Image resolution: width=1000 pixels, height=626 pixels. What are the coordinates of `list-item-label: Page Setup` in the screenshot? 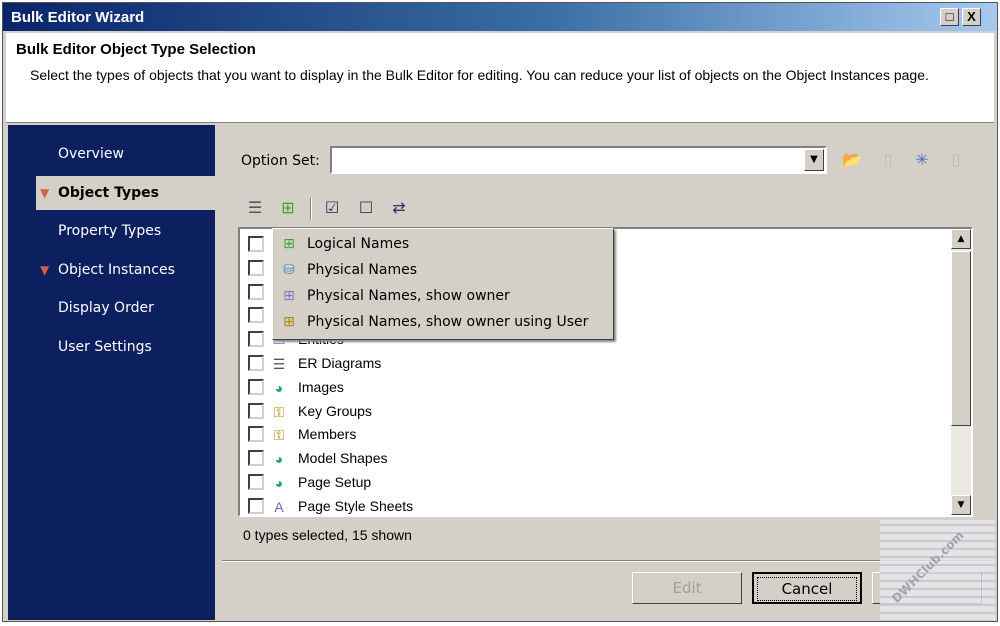 It's located at (335, 482).